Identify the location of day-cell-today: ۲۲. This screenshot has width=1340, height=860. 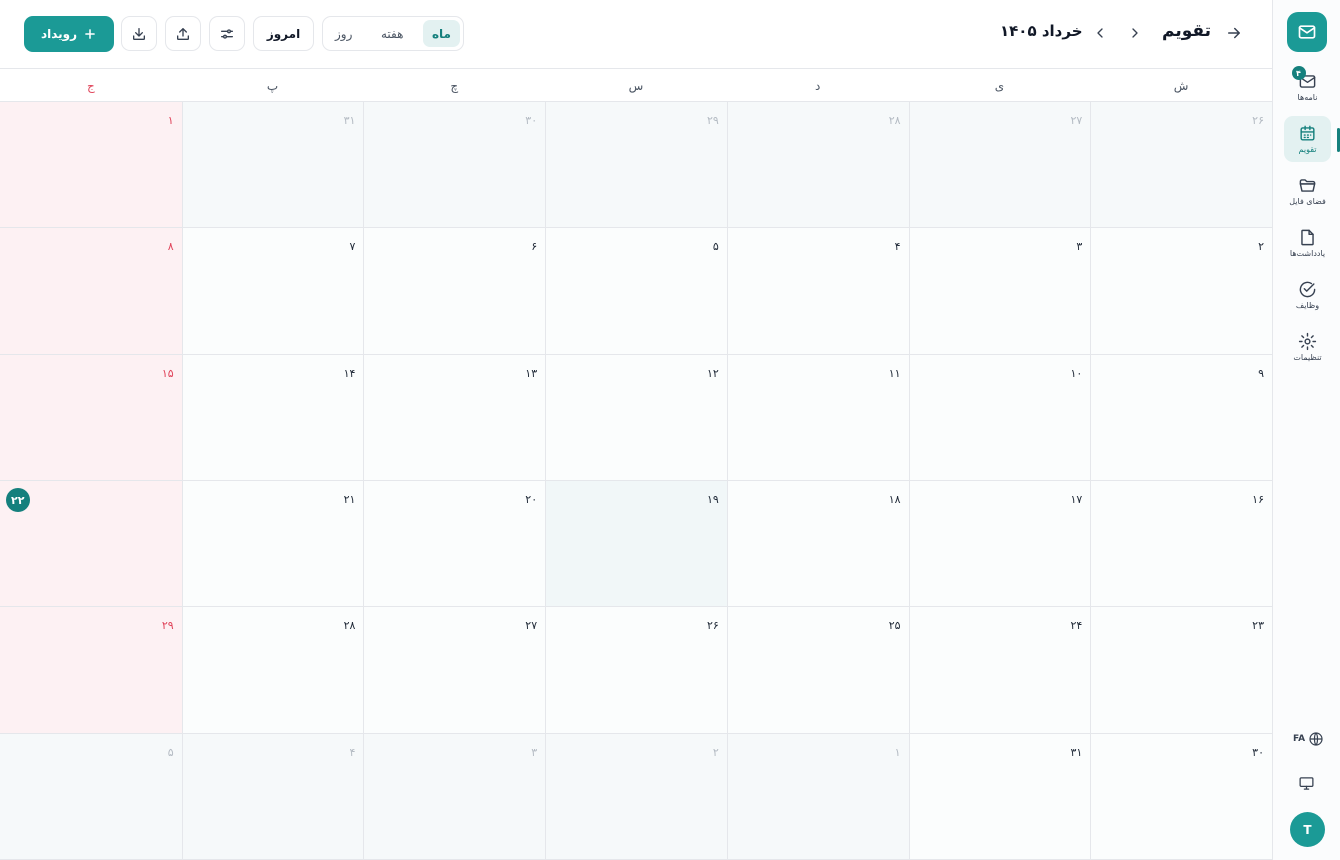
(91, 544).